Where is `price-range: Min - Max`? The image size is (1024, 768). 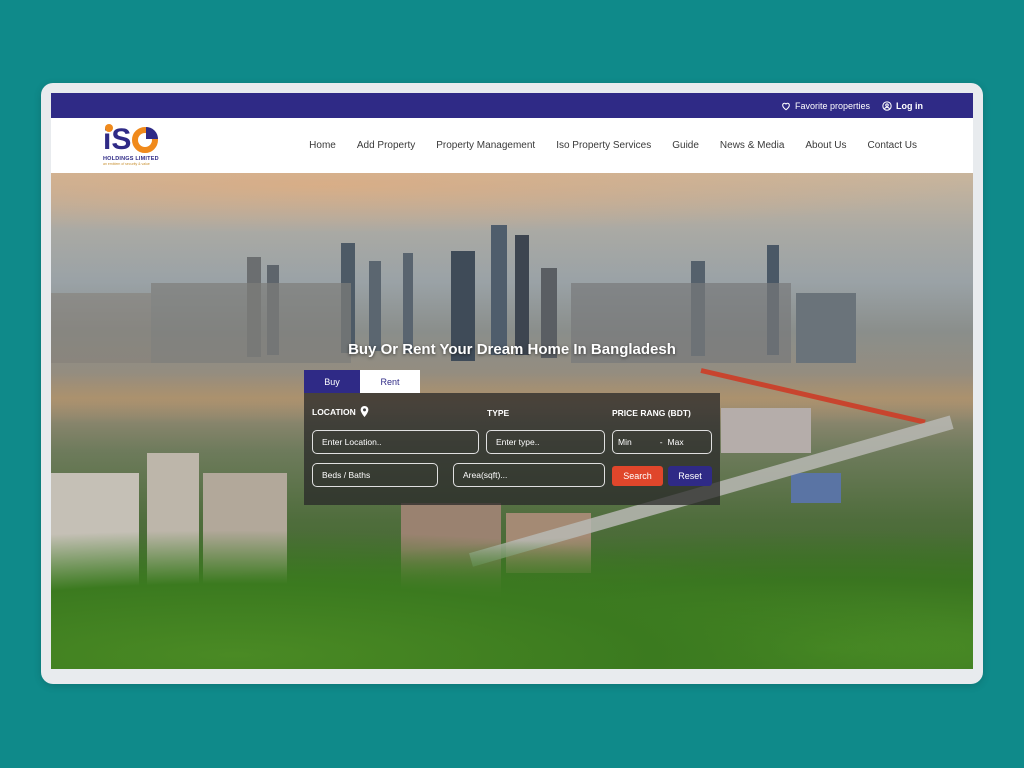
price-range: Min - Max is located at coordinates (662, 442).